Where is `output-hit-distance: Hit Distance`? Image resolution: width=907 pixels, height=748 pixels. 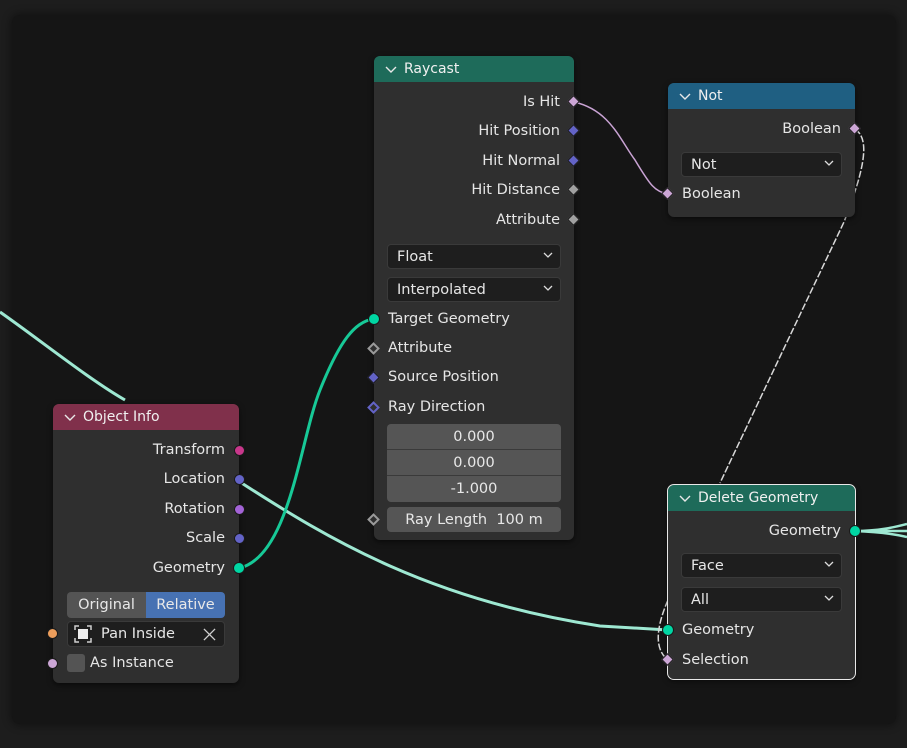 output-hit-distance: Hit Distance is located at coordinates (515, 190).